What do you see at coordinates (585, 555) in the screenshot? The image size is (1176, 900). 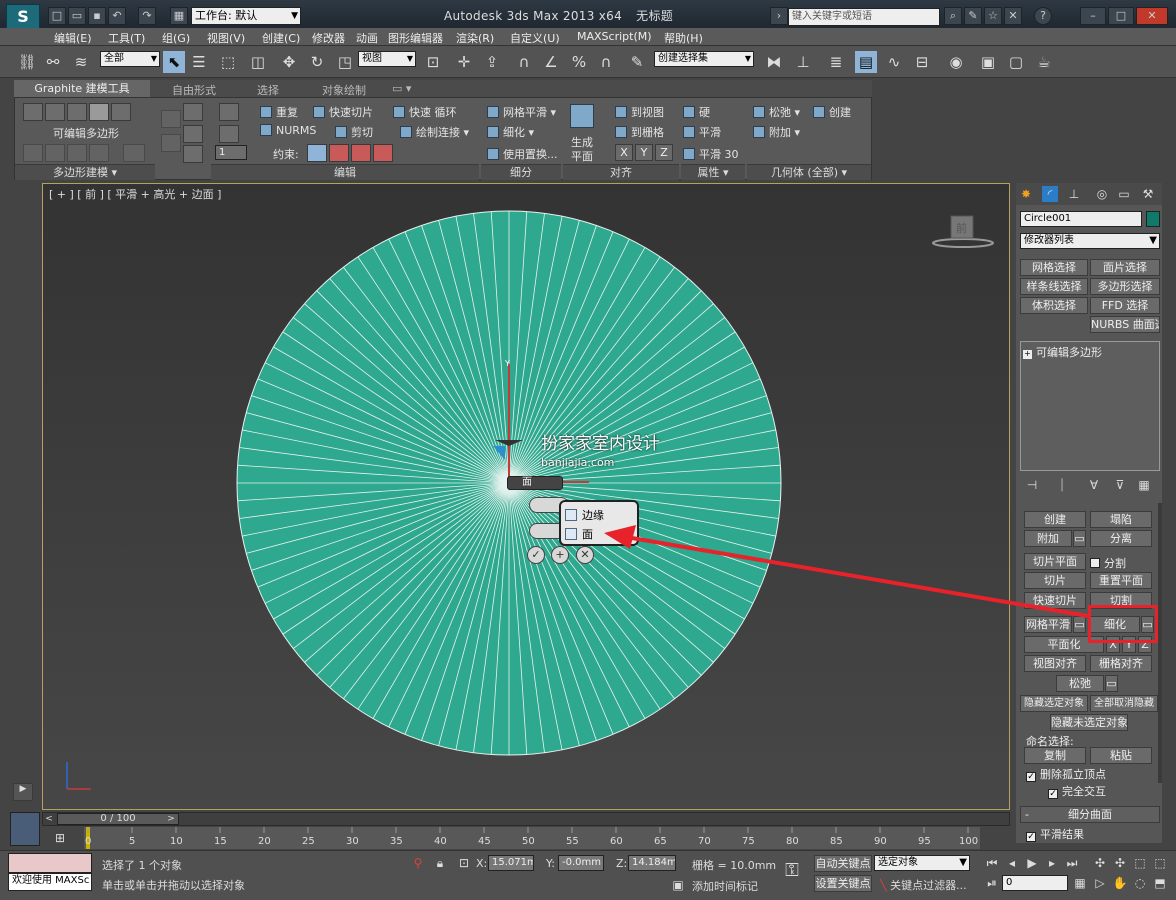 I see `caddy-cancel-icon: ✕` at bounding box center [585, 555].